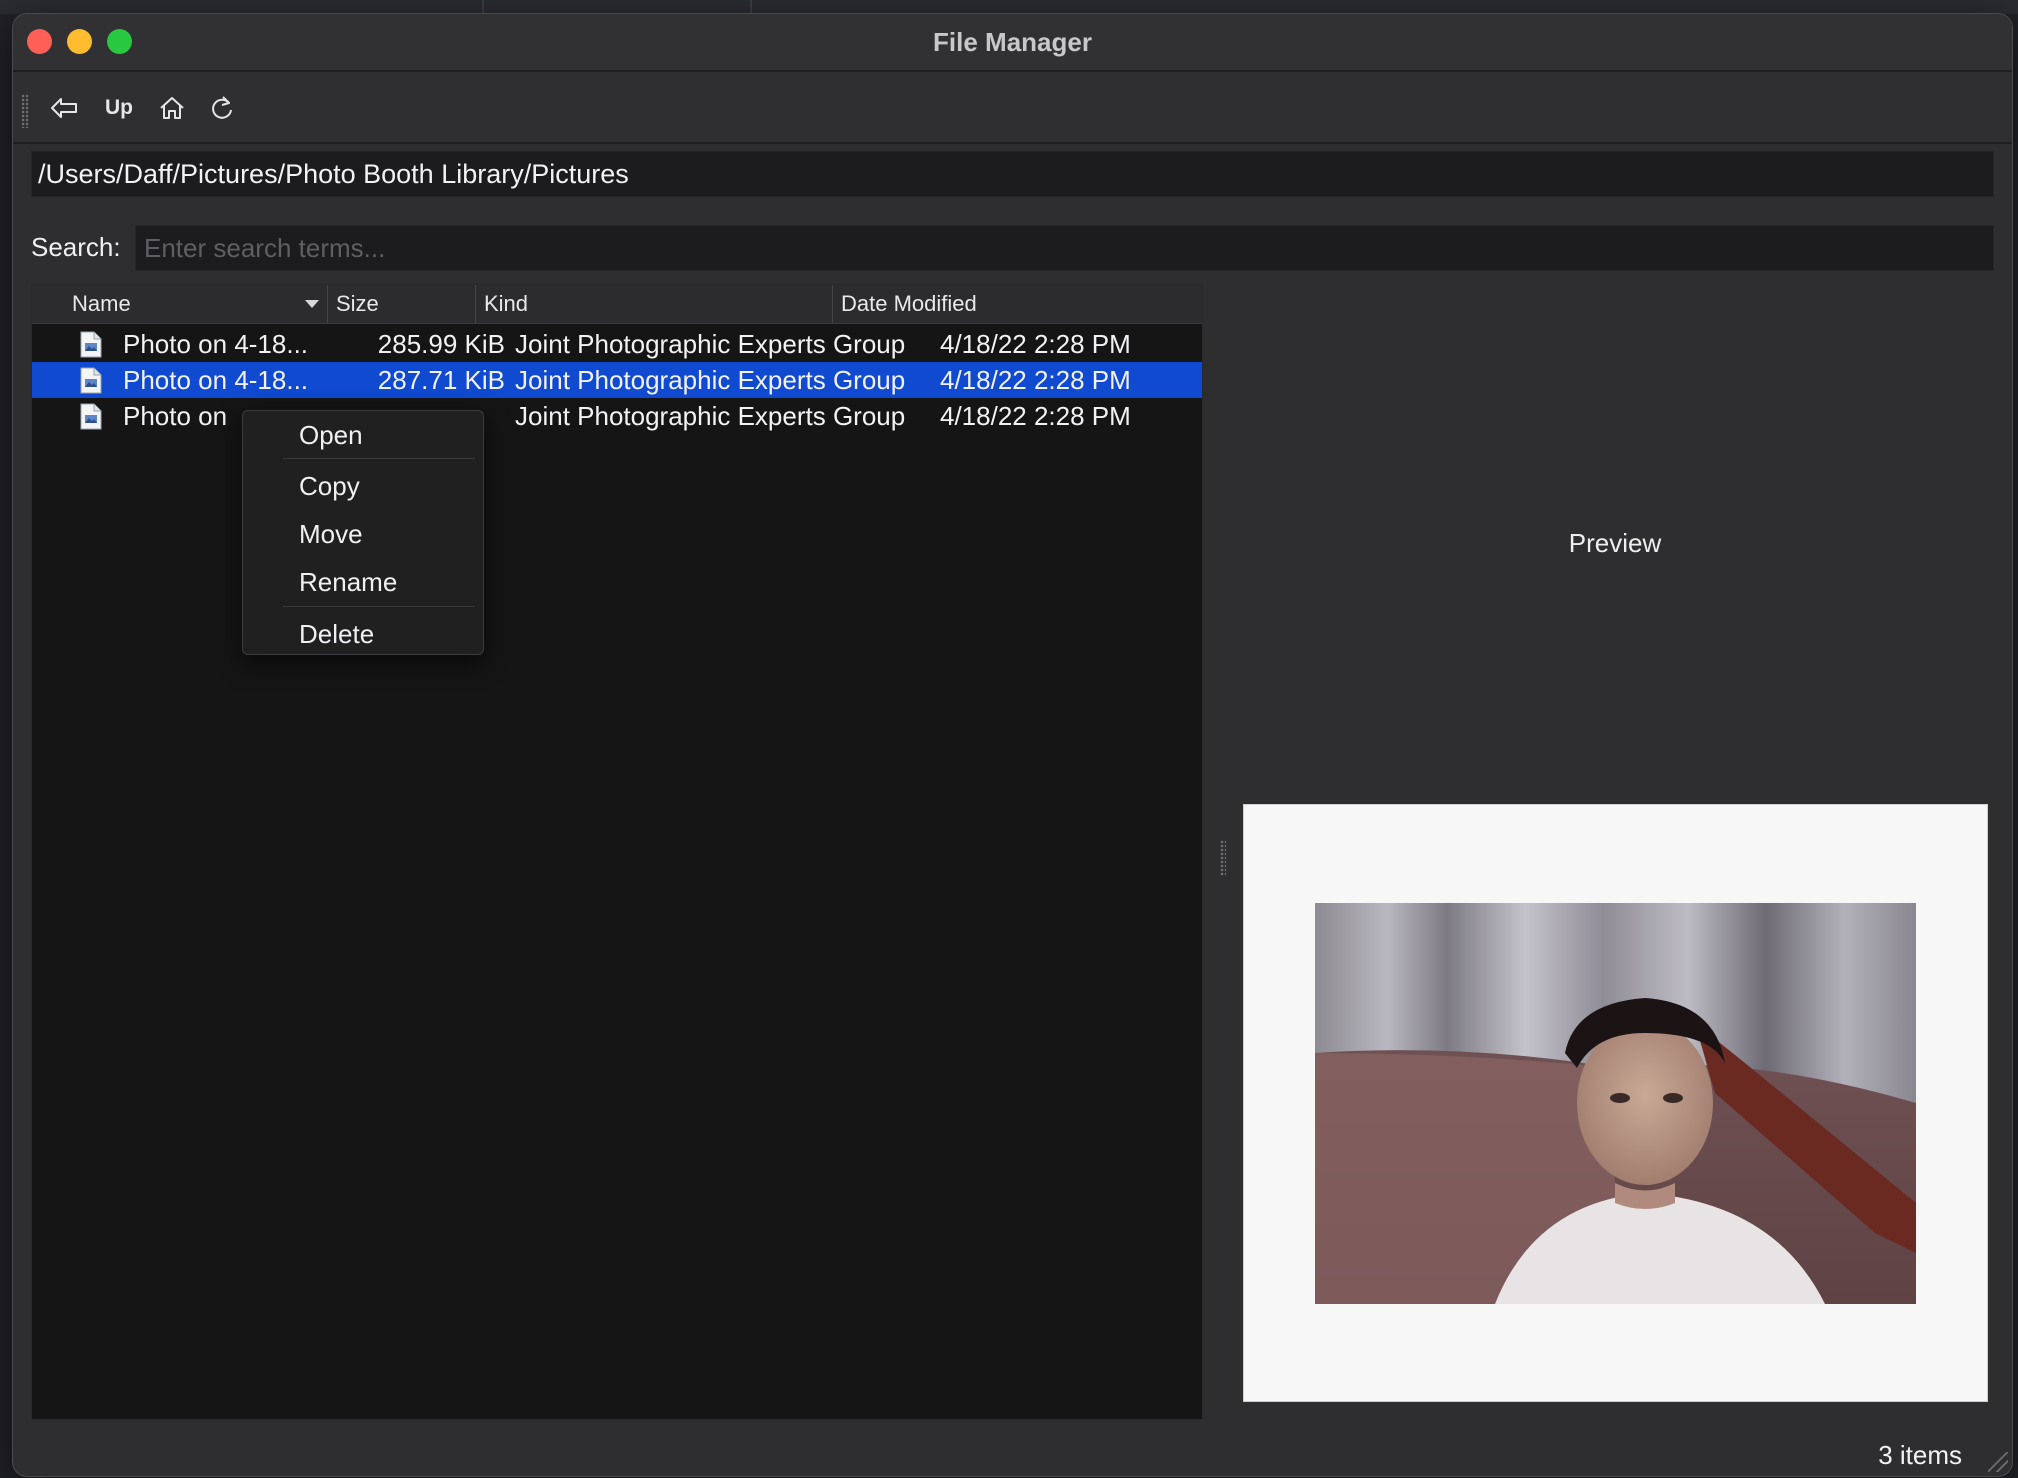 The width and height of the screenshot is (2018, 1478). I want to click on window-title: File Manager, so click(1012, 42).